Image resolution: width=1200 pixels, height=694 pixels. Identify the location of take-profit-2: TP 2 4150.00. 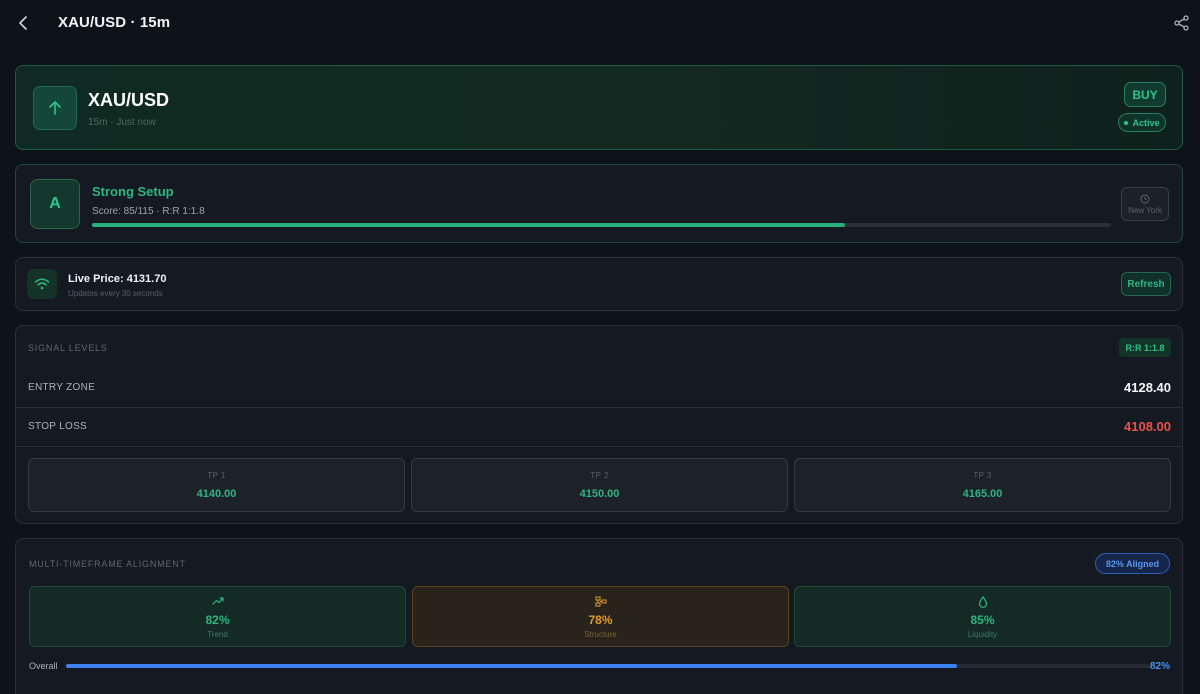
(599, 485).